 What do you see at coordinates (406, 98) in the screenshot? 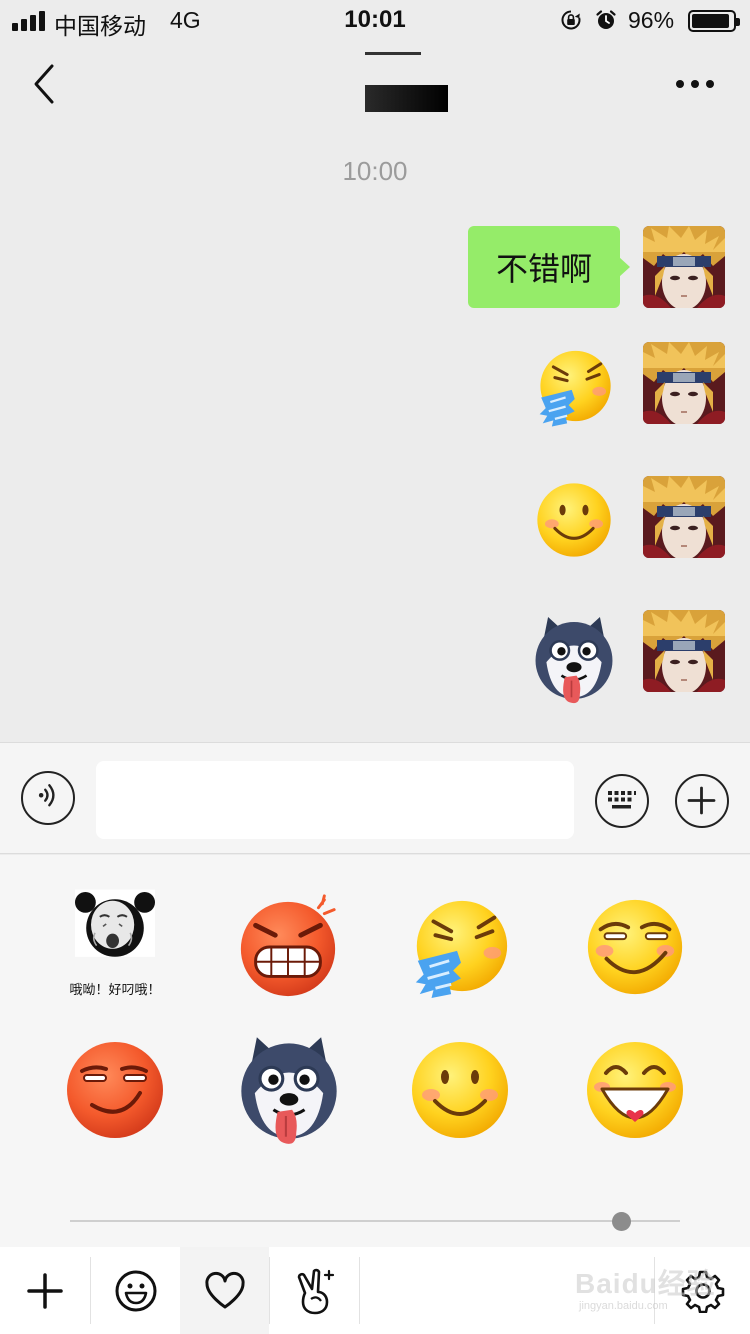
I see `chat-title-redacted` at bounding box center [406, 98].